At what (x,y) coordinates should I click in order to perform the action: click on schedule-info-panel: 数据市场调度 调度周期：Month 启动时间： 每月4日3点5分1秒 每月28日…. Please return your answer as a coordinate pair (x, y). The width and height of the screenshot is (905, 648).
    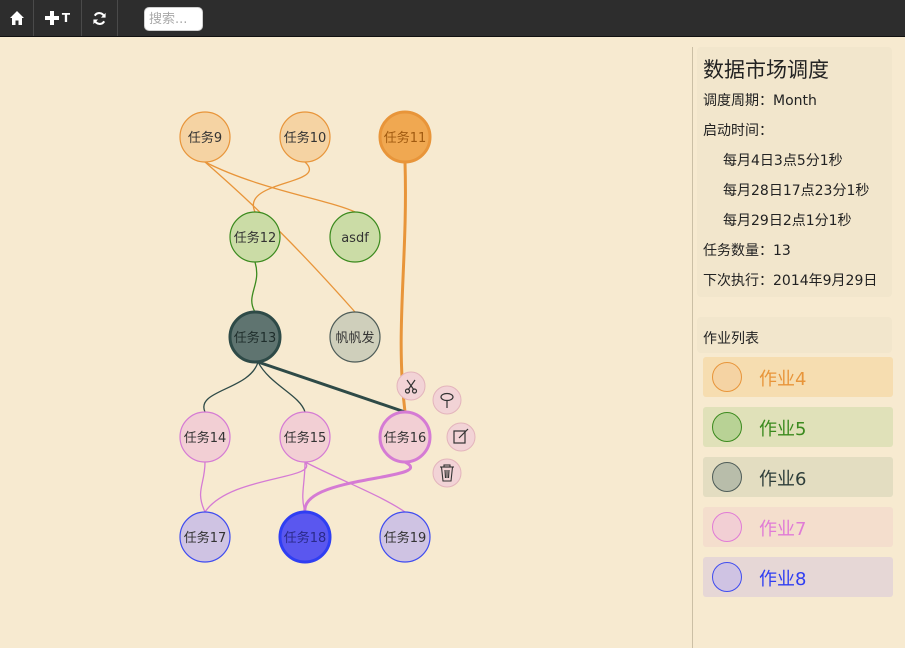
    Looking at the image, I should click on (794, 172).